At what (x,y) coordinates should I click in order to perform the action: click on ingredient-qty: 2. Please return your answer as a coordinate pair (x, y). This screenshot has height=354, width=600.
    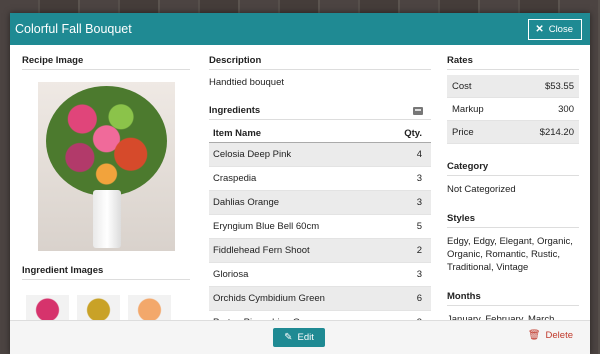
    Looking at the image, I should click on (411, 250).